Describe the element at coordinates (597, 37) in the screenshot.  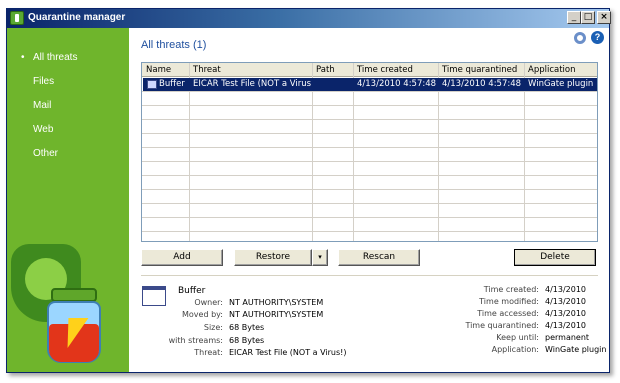
I see `help-icon: ?` at that location.